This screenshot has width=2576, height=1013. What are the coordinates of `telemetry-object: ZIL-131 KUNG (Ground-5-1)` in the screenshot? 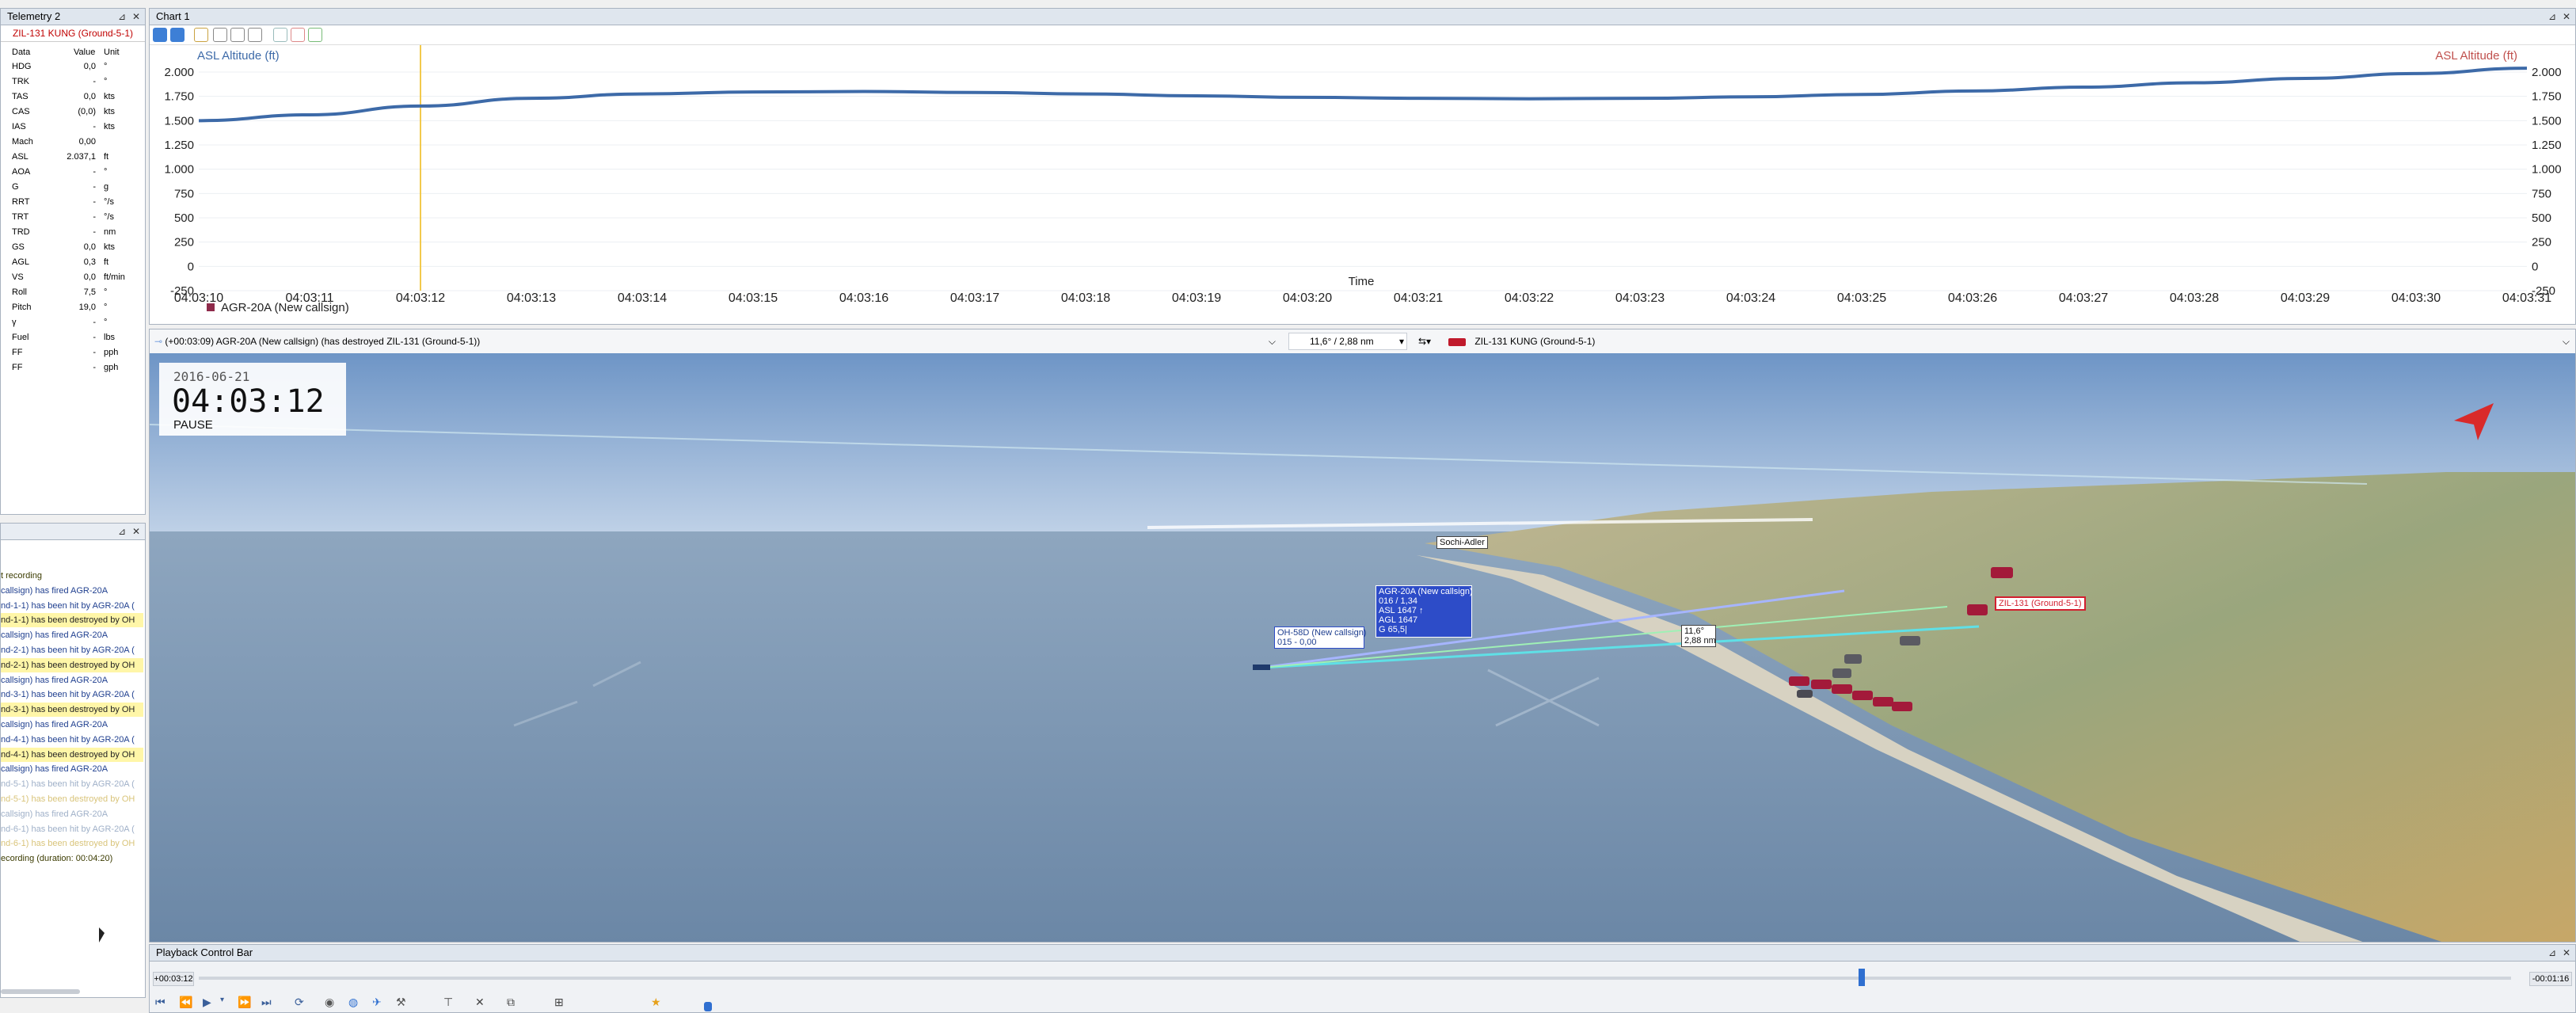 It's located at (73, 33).